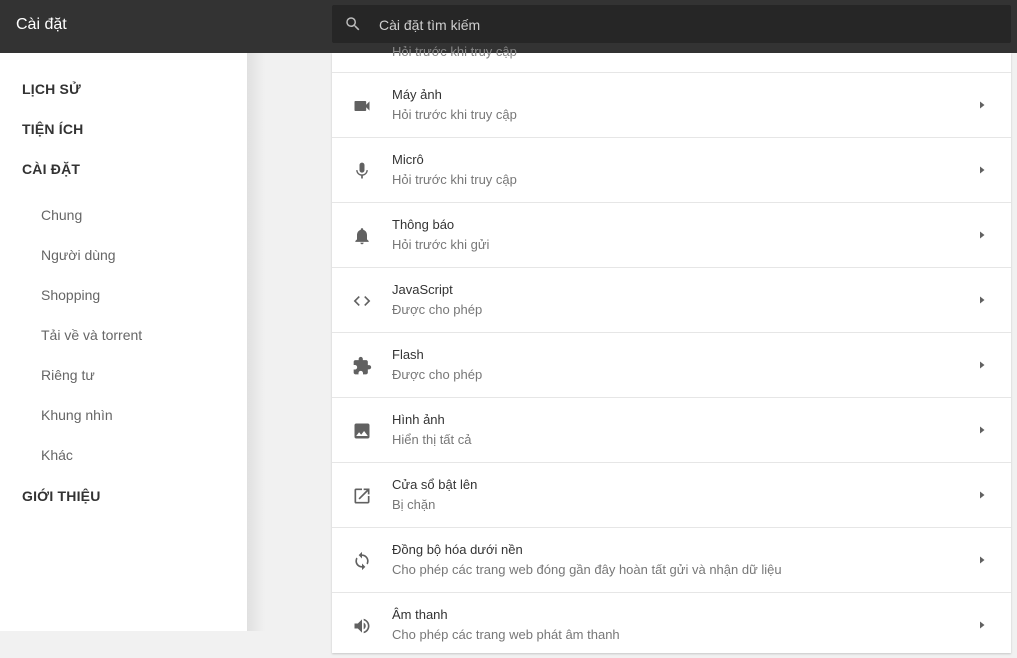 Image resolution: width=1017 pixels, height=658 pixels. I want to click on row-subtitle: Hiển thị tất cả, so click(432, 439).